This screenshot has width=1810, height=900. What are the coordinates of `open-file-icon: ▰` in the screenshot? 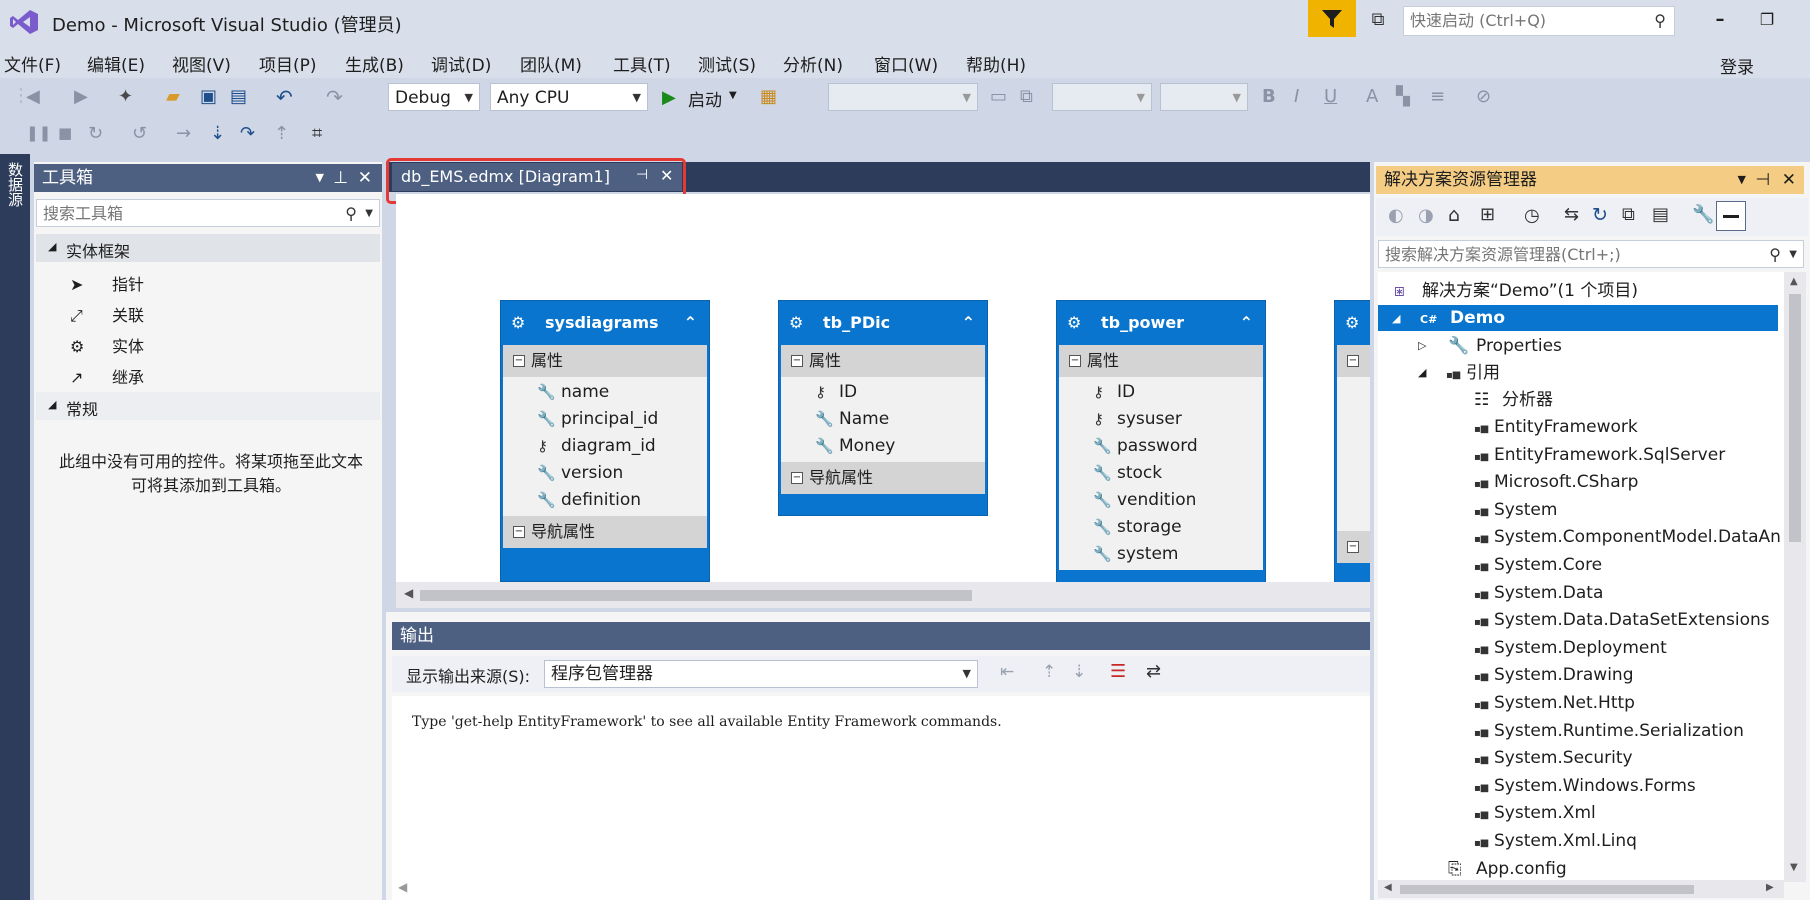 It's located at (173, 96).